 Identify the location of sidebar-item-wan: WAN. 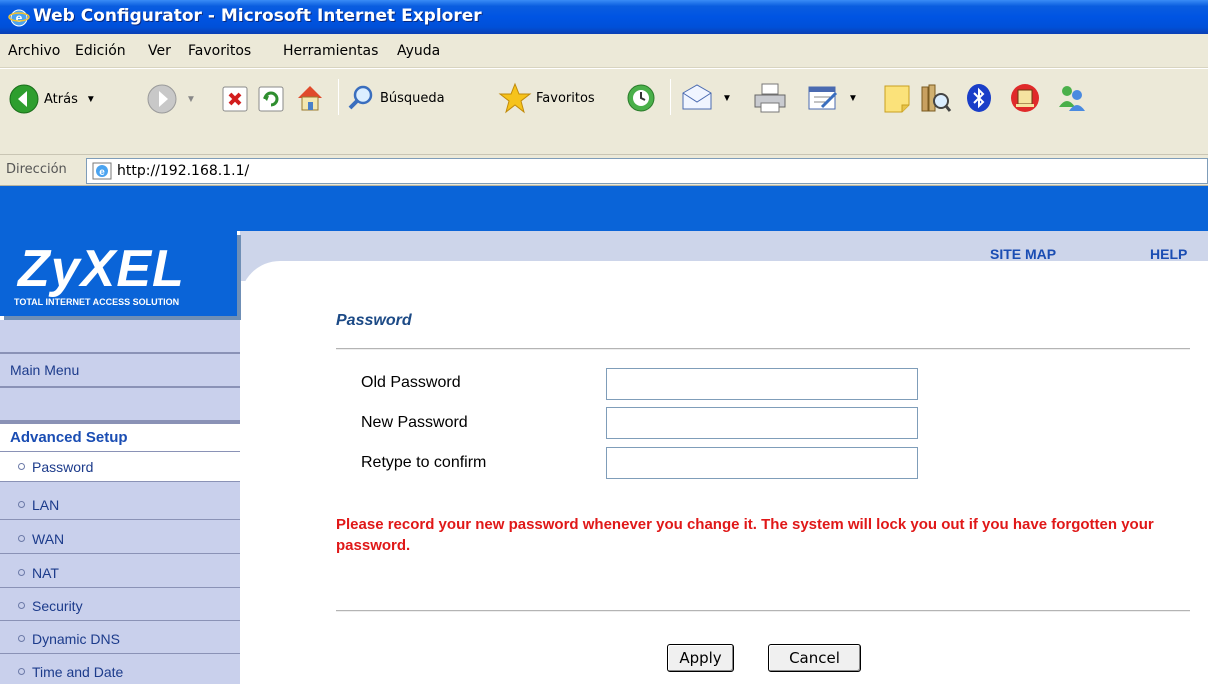
(120, 539).